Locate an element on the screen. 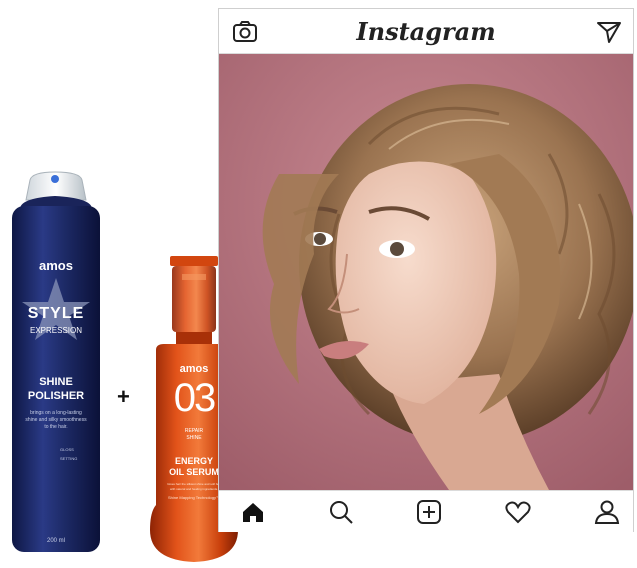 This screenshot has width=637, height=568. instagram-header: Instagram is located at coordinates (426, 31).